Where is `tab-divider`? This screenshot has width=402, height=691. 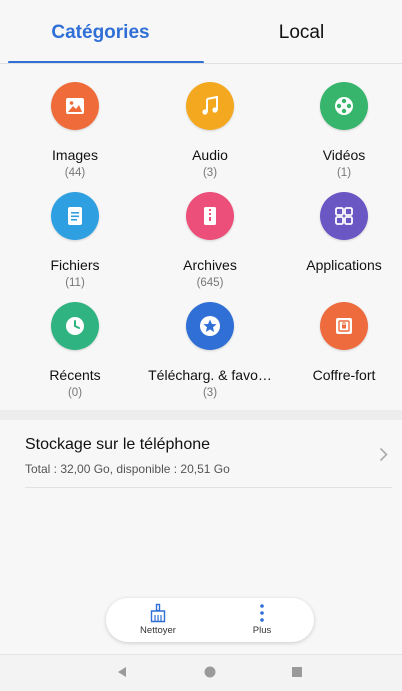
tab-divider is located at coordinates (201, 63).